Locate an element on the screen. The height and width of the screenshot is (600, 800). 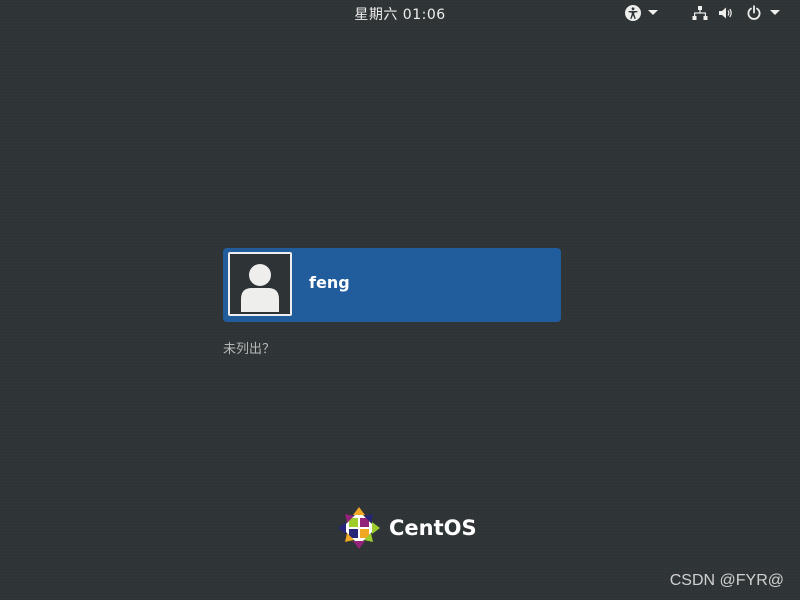
accessibility-icon is located at coordinates (633, 13).